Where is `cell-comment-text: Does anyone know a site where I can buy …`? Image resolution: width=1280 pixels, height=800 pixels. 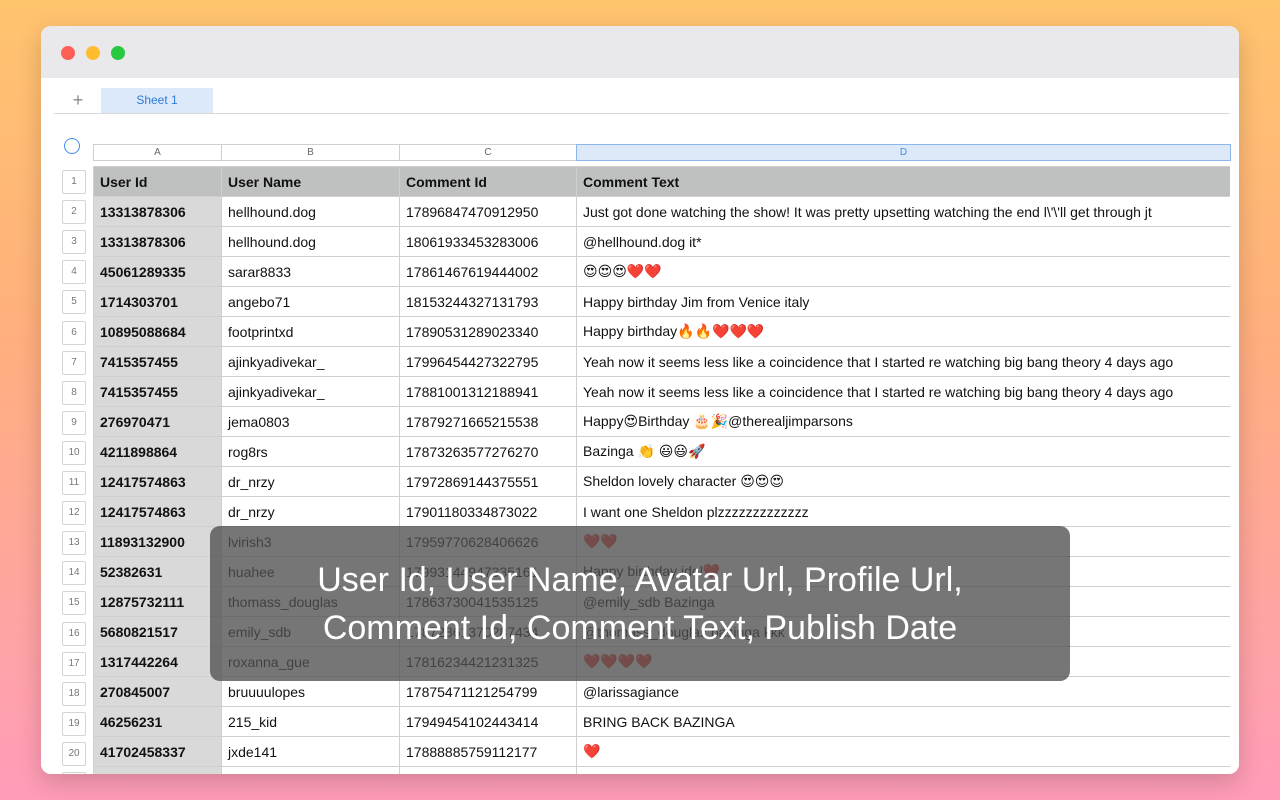
cell-comment-text: Does anyone know a site where I can buy … is located at coordinates (903, 770).